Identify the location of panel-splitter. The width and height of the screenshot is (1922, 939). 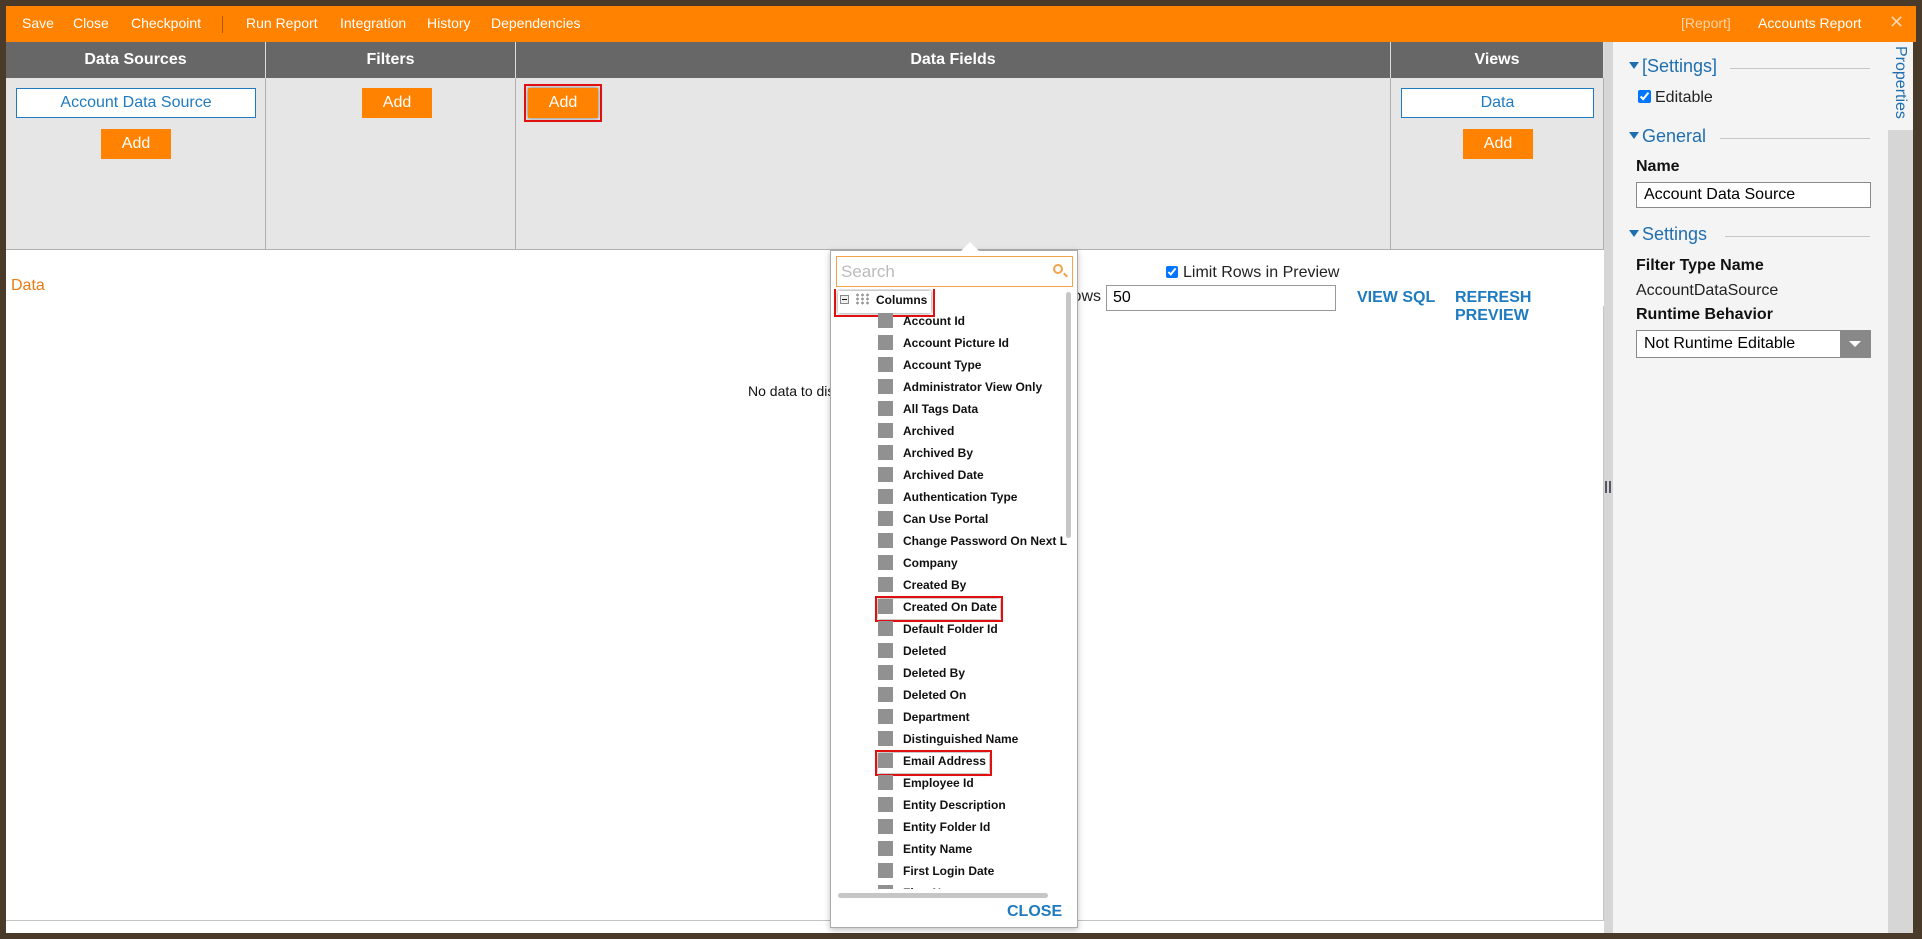
(1608, 487).